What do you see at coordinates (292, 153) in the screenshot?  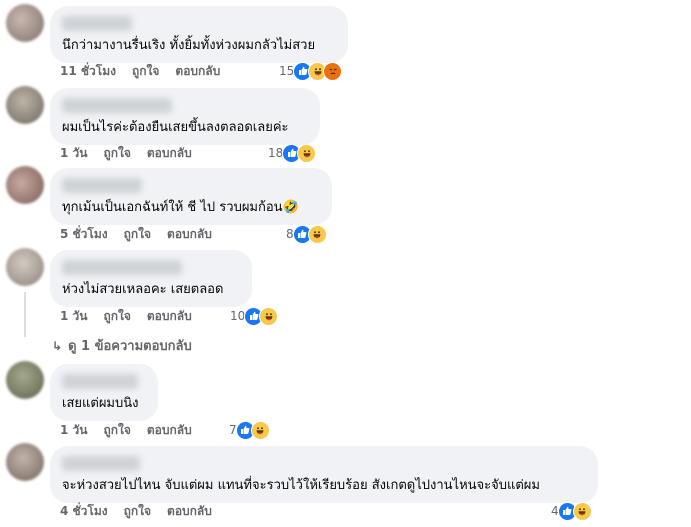 I see `reaction-summary: 18` at bounding box center [292, 153].